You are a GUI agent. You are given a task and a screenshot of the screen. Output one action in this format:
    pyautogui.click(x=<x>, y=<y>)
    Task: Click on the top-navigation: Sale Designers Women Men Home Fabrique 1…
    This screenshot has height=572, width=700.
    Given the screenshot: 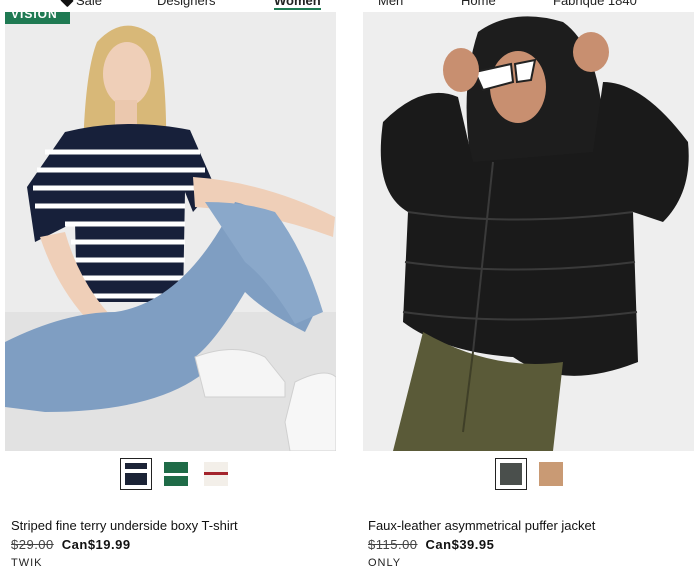 What is the action you would take?
    pyautogui.click(x=350, y=6)
    